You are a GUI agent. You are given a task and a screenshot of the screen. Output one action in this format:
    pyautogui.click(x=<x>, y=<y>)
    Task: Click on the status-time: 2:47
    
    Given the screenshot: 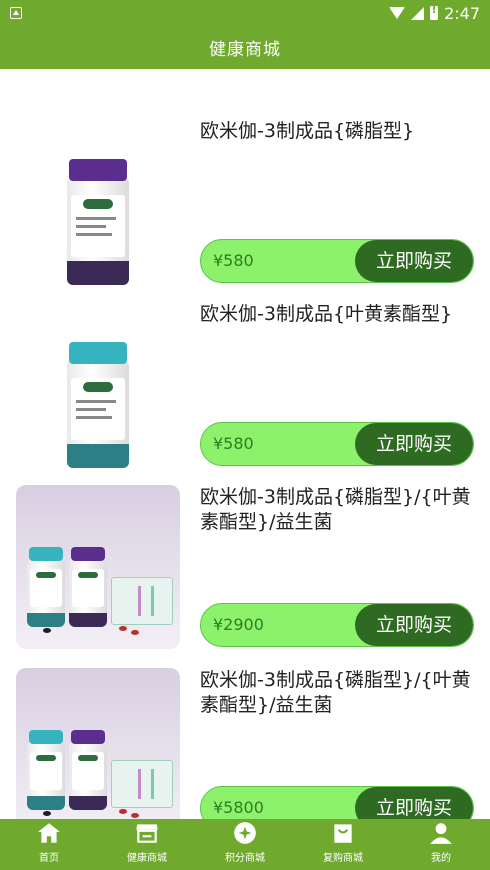 What is the action you would take?
    pyautogui.click(x=462, y=13)
    